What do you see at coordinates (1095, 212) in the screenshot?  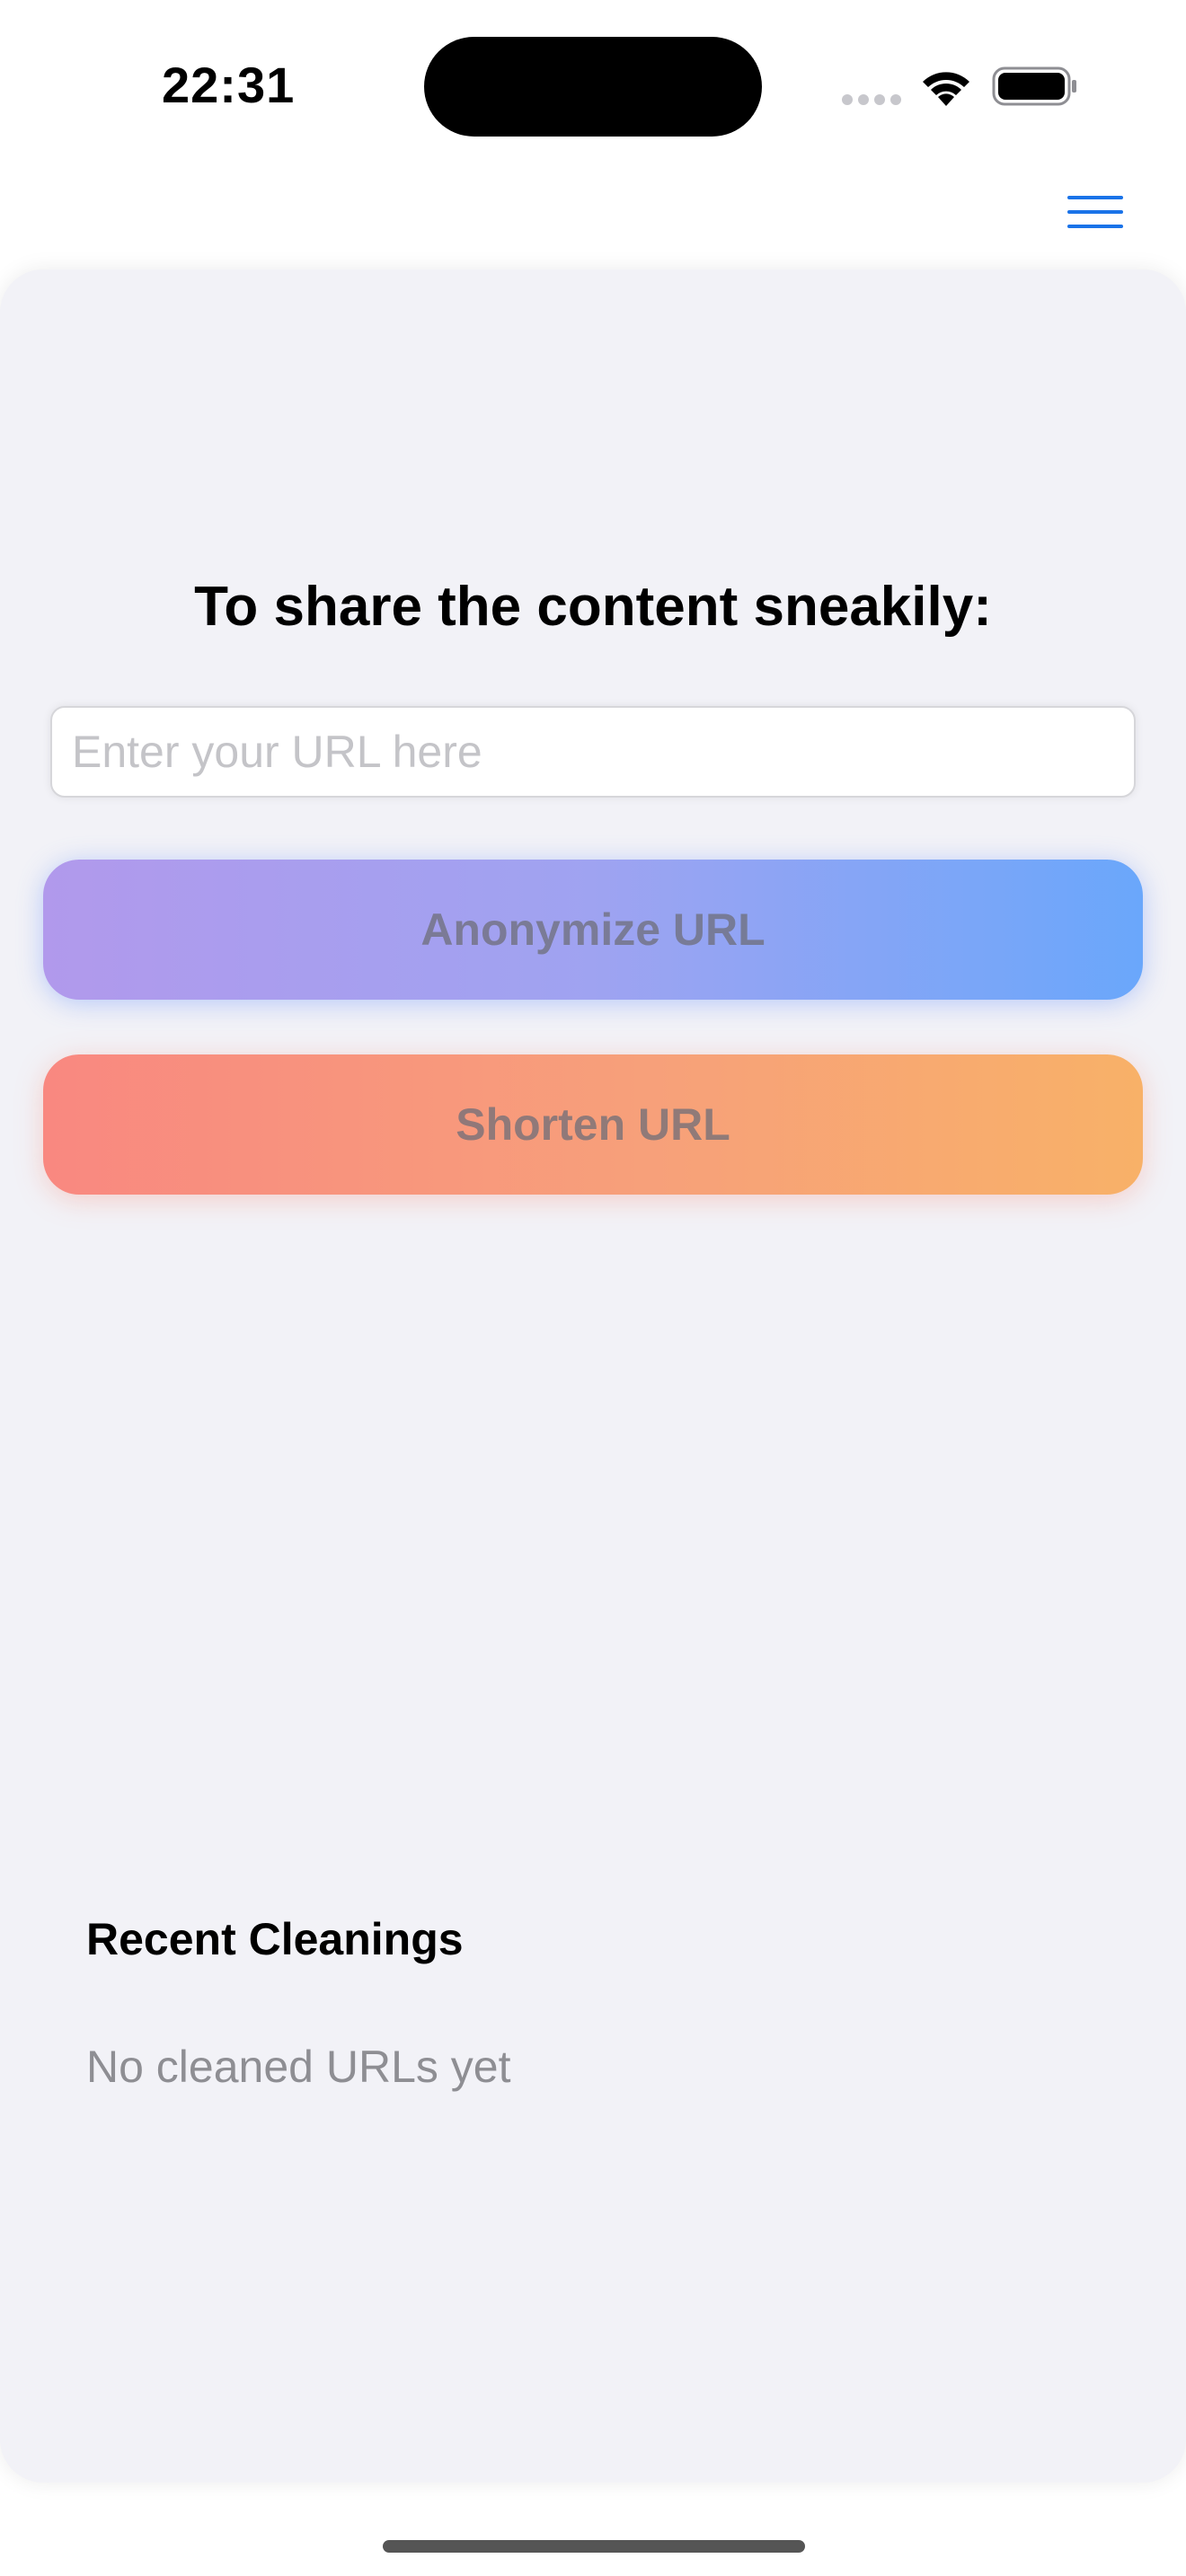 I see `hamburger-menu-icon` at bounding box center [1095, 212].